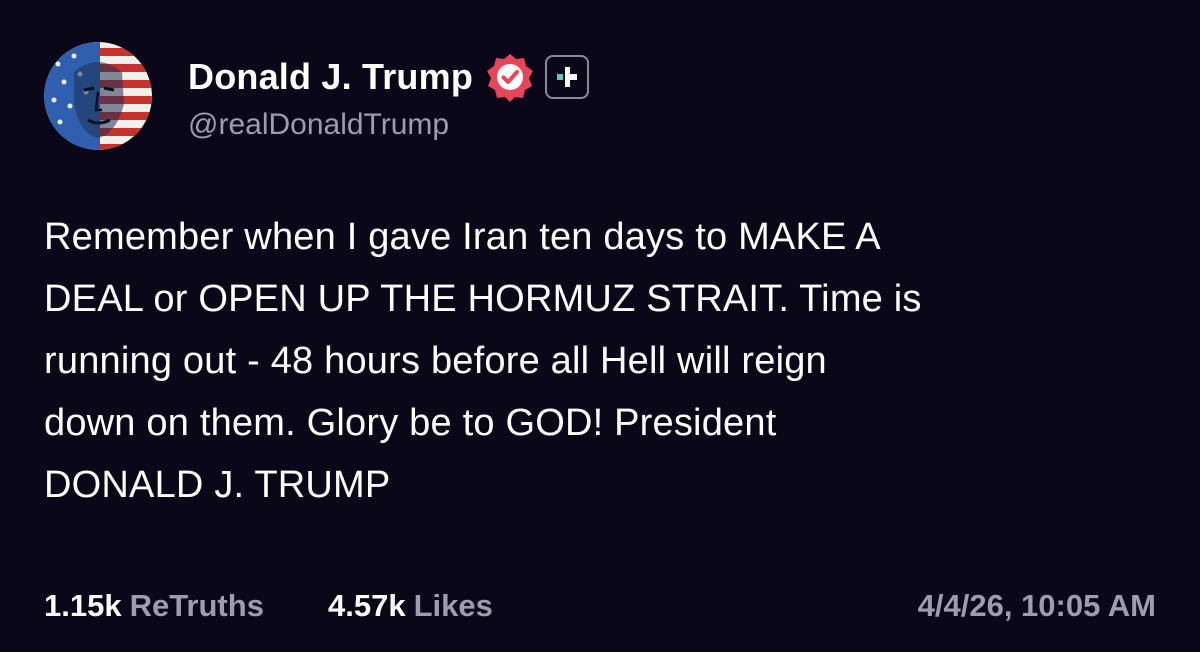 The height and width of the screenshot is (652, 1200). What do you see at coordinates (83, 605) in the screenshot?
I see `retruths-count: 1.15k` at bounding box center [83, 605].